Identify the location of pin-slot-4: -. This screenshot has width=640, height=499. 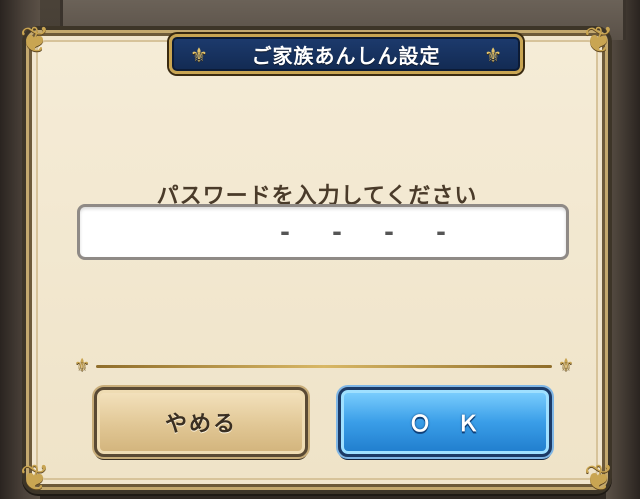
(441, 232).